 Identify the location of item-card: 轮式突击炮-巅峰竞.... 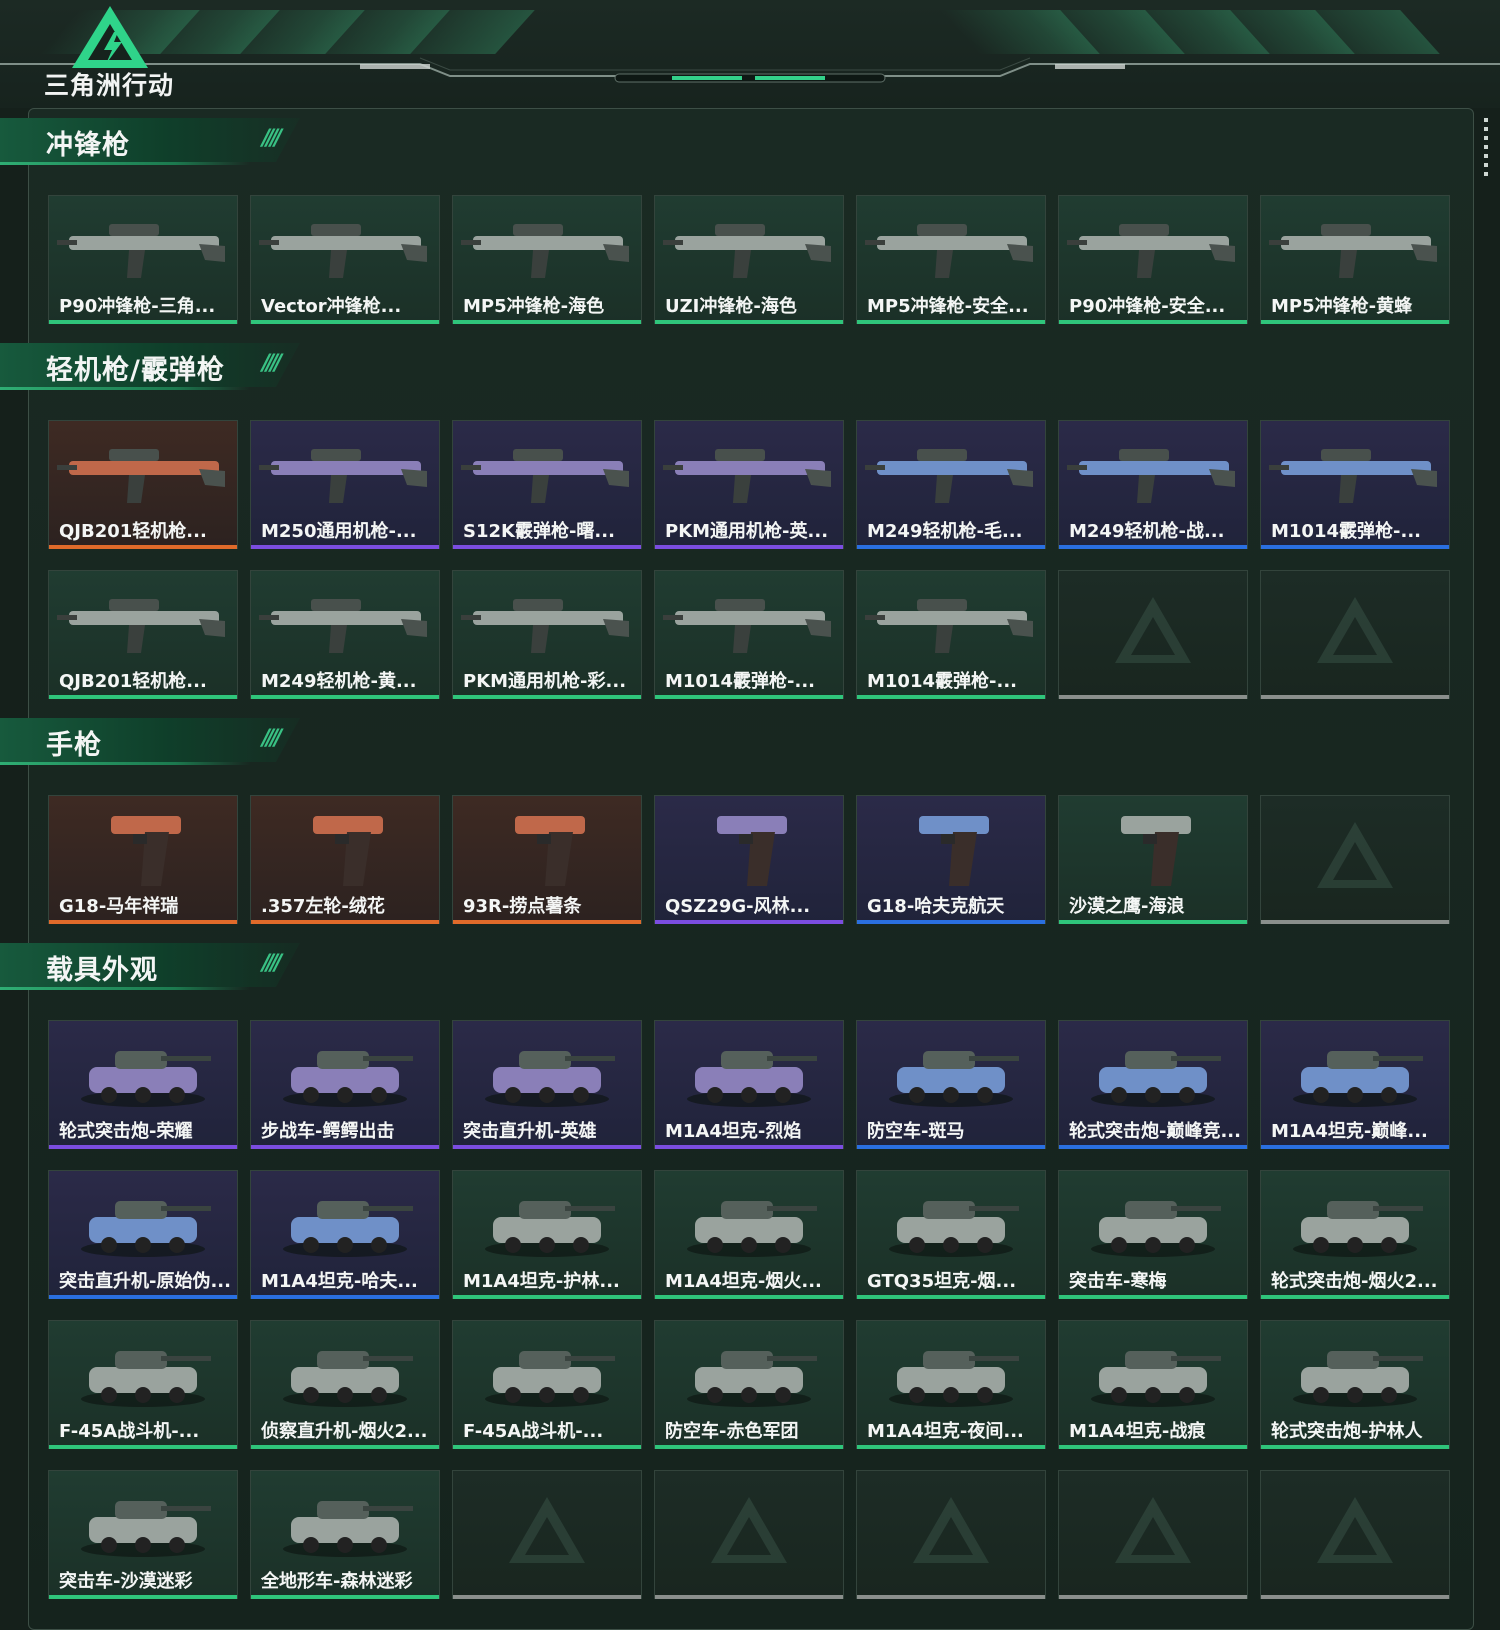
(1153, 1084).